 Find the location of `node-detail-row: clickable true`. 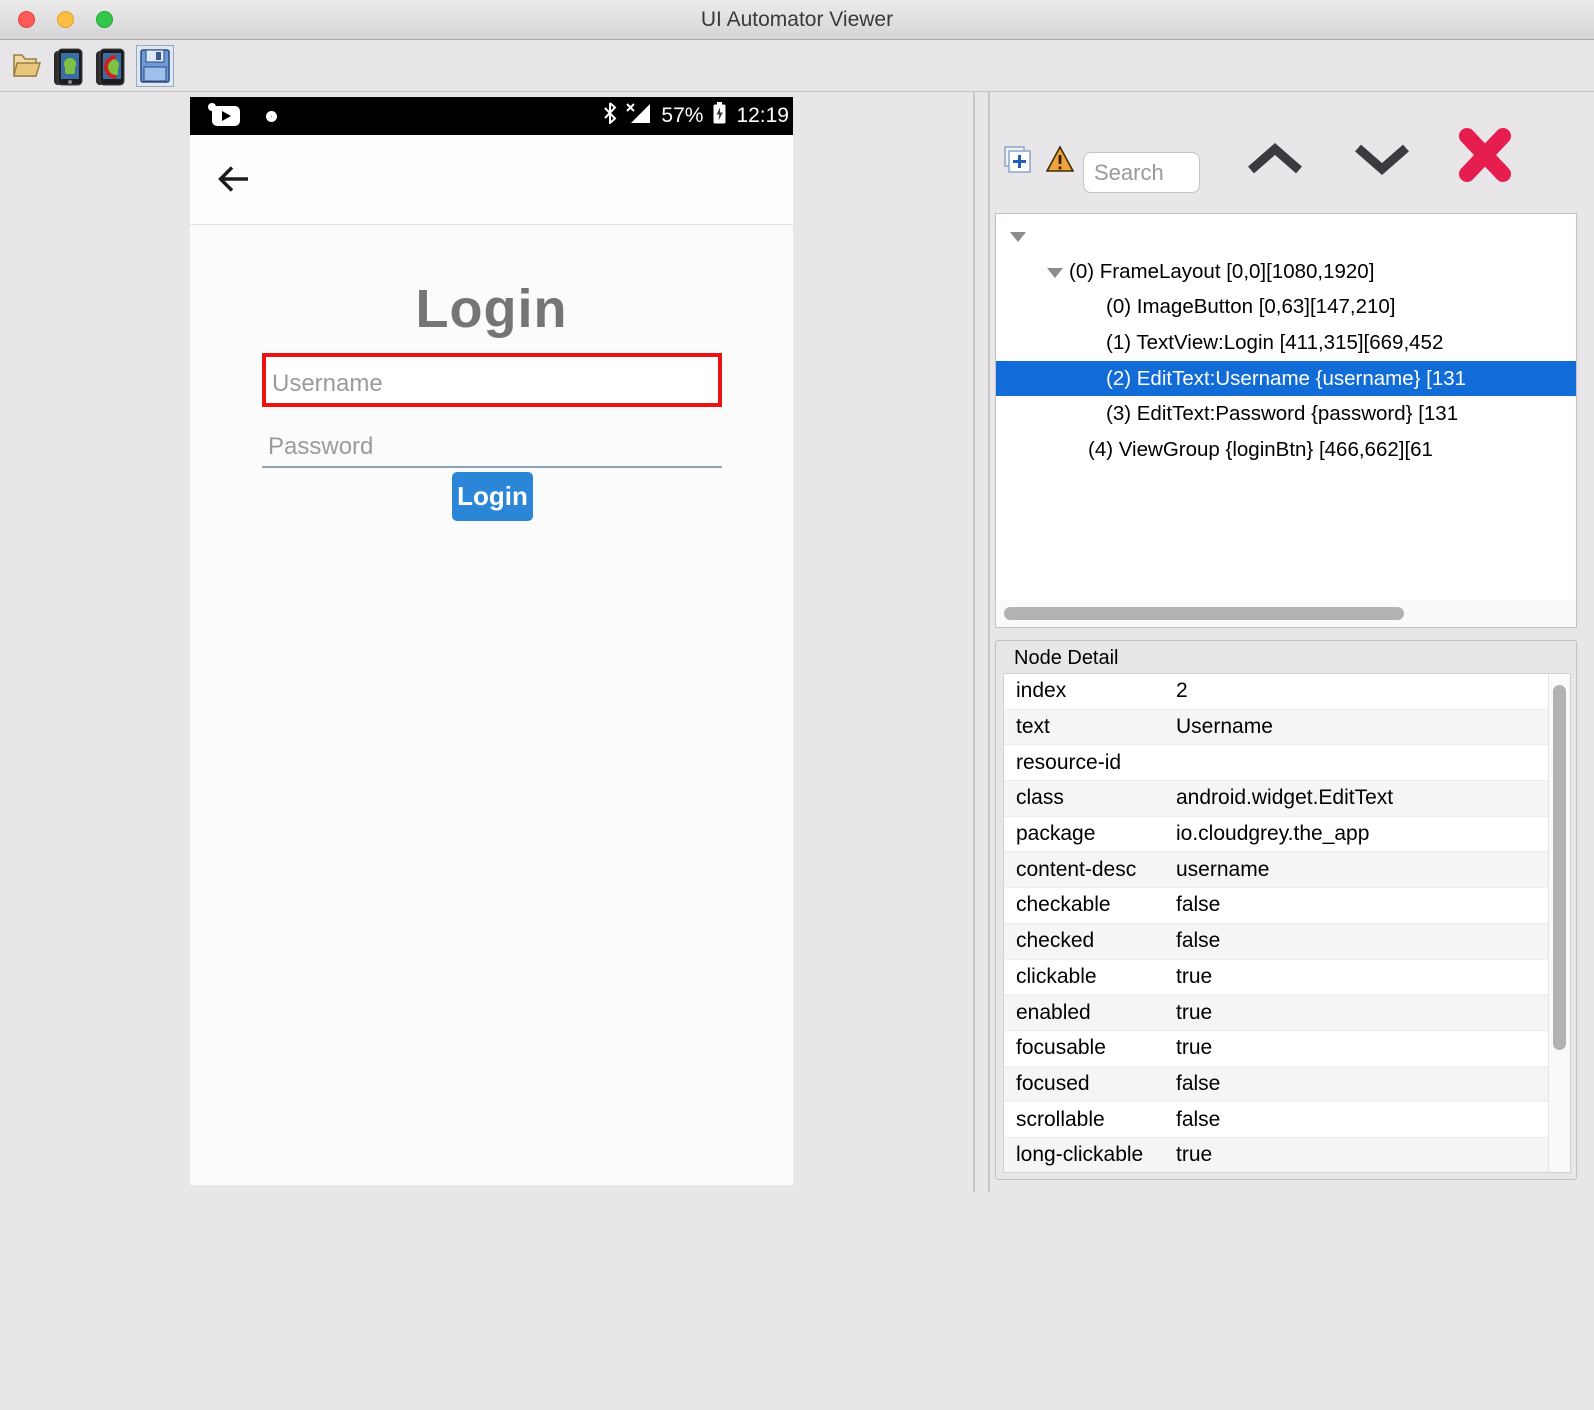

node-detail-row: clickable true is located at coordinates (1287, 978).